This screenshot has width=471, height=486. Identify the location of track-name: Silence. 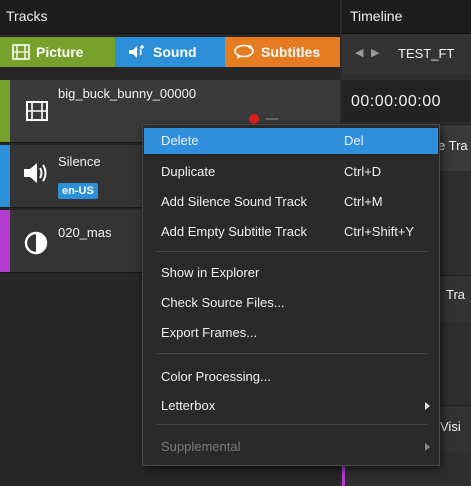
(79, 161).